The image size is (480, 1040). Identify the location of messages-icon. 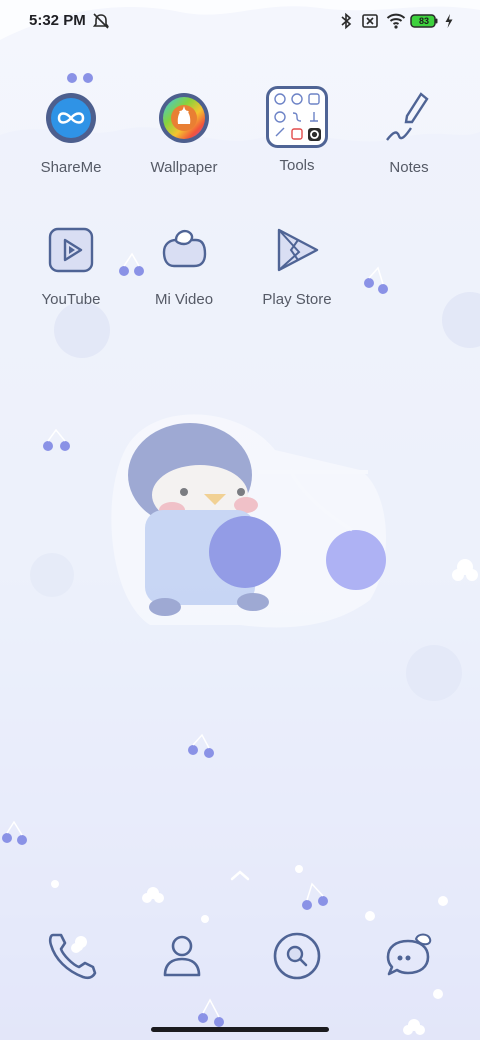
(409, 956).